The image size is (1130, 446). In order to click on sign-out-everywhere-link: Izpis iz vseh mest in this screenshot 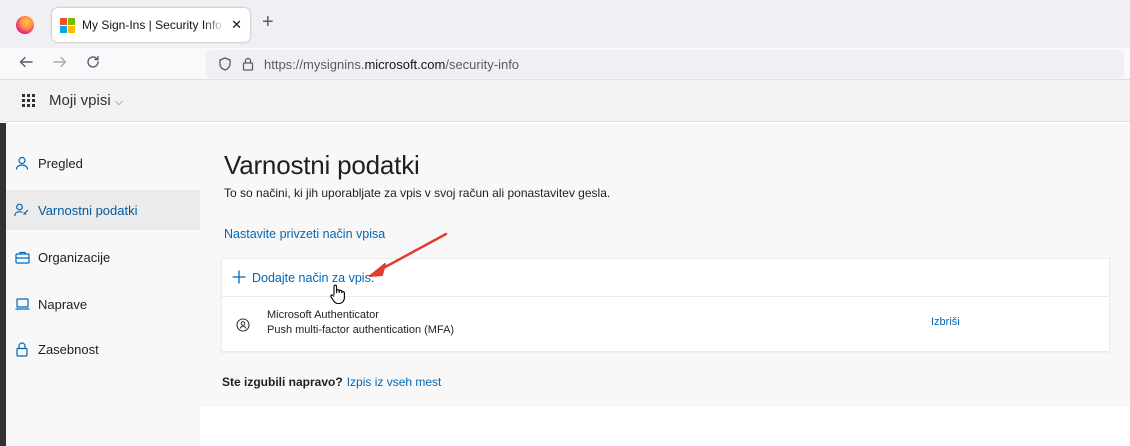, I will do `click(394, 382)`.